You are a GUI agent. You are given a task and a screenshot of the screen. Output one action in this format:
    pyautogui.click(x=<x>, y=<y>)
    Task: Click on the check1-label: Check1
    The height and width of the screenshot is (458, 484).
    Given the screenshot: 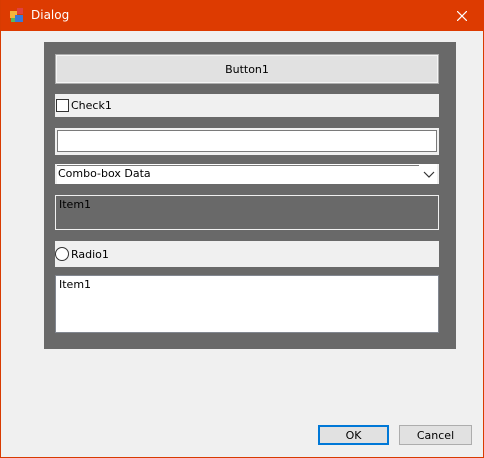 What is the action you would take?
    pyautogui.click(x=91, y=105)
    